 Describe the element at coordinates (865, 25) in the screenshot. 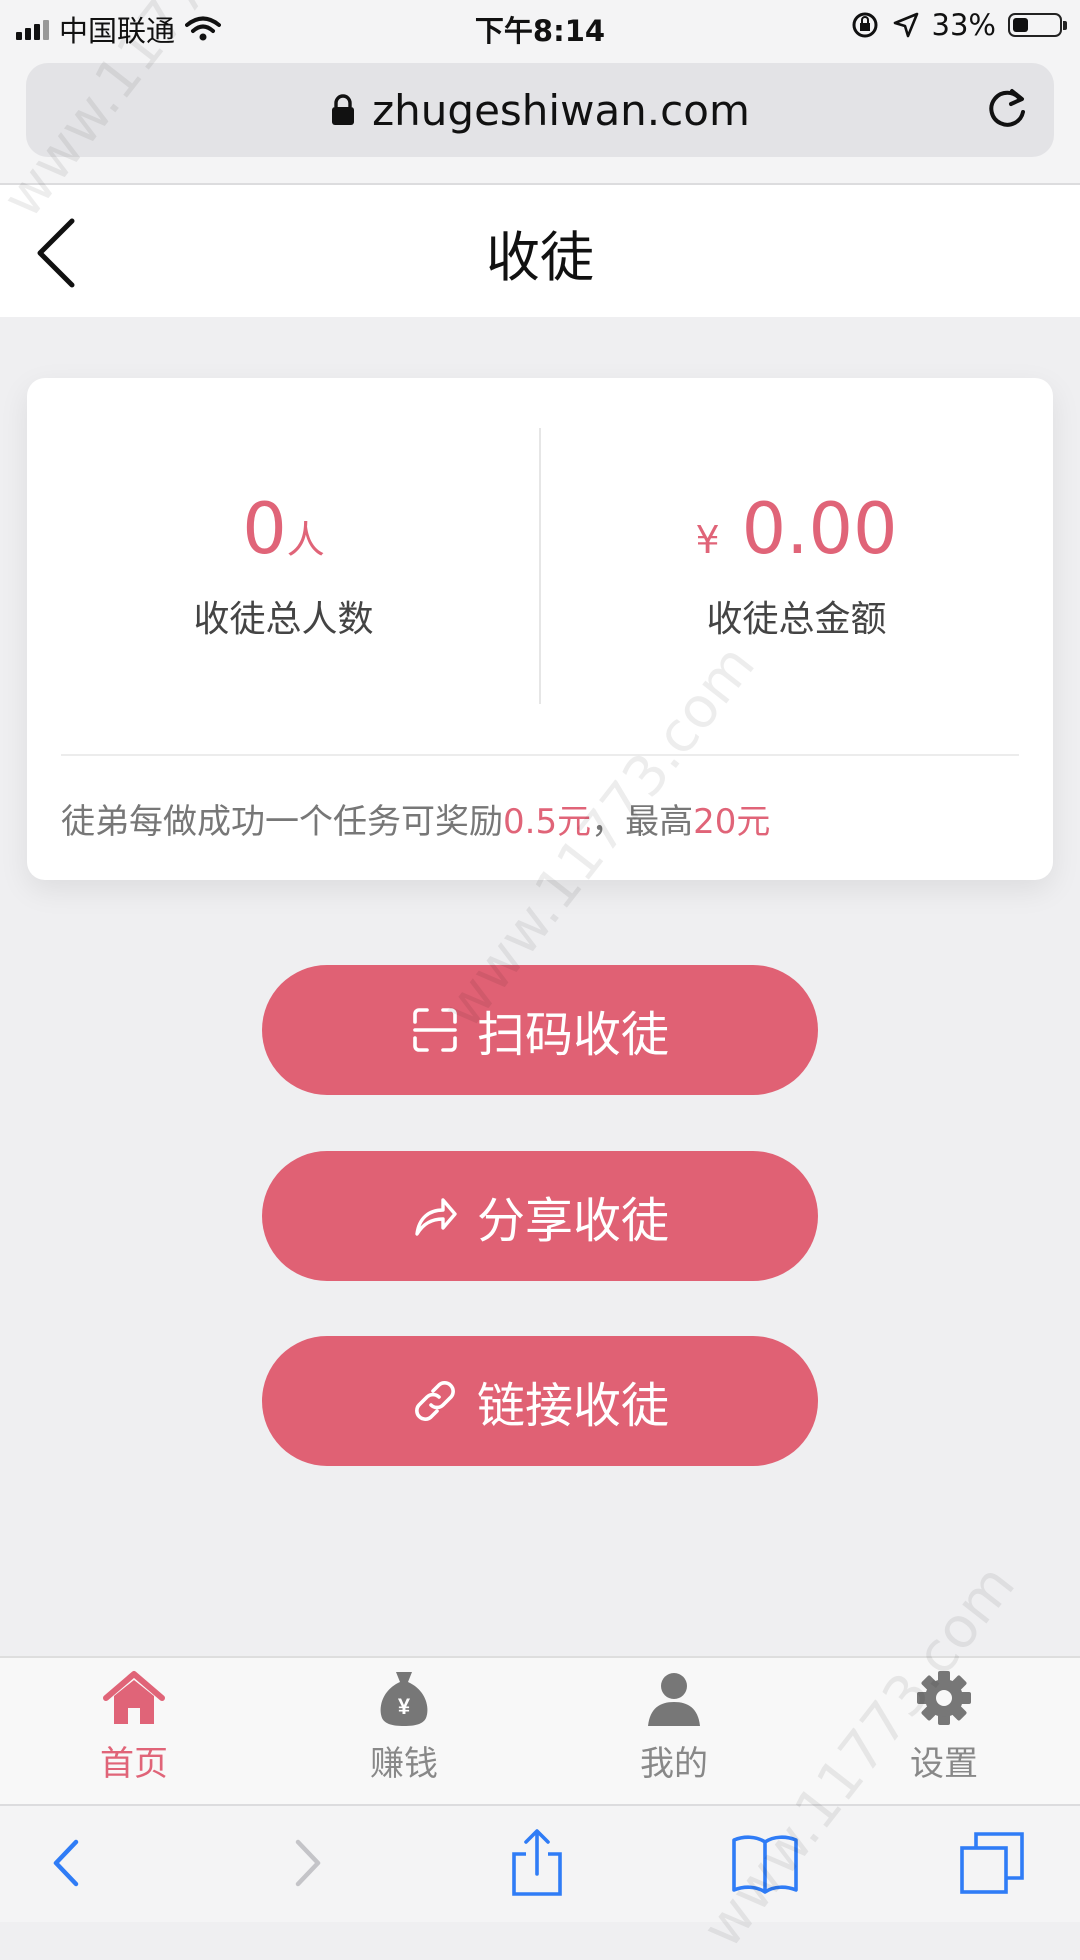

I see `orientation-lock-icon` at that location.